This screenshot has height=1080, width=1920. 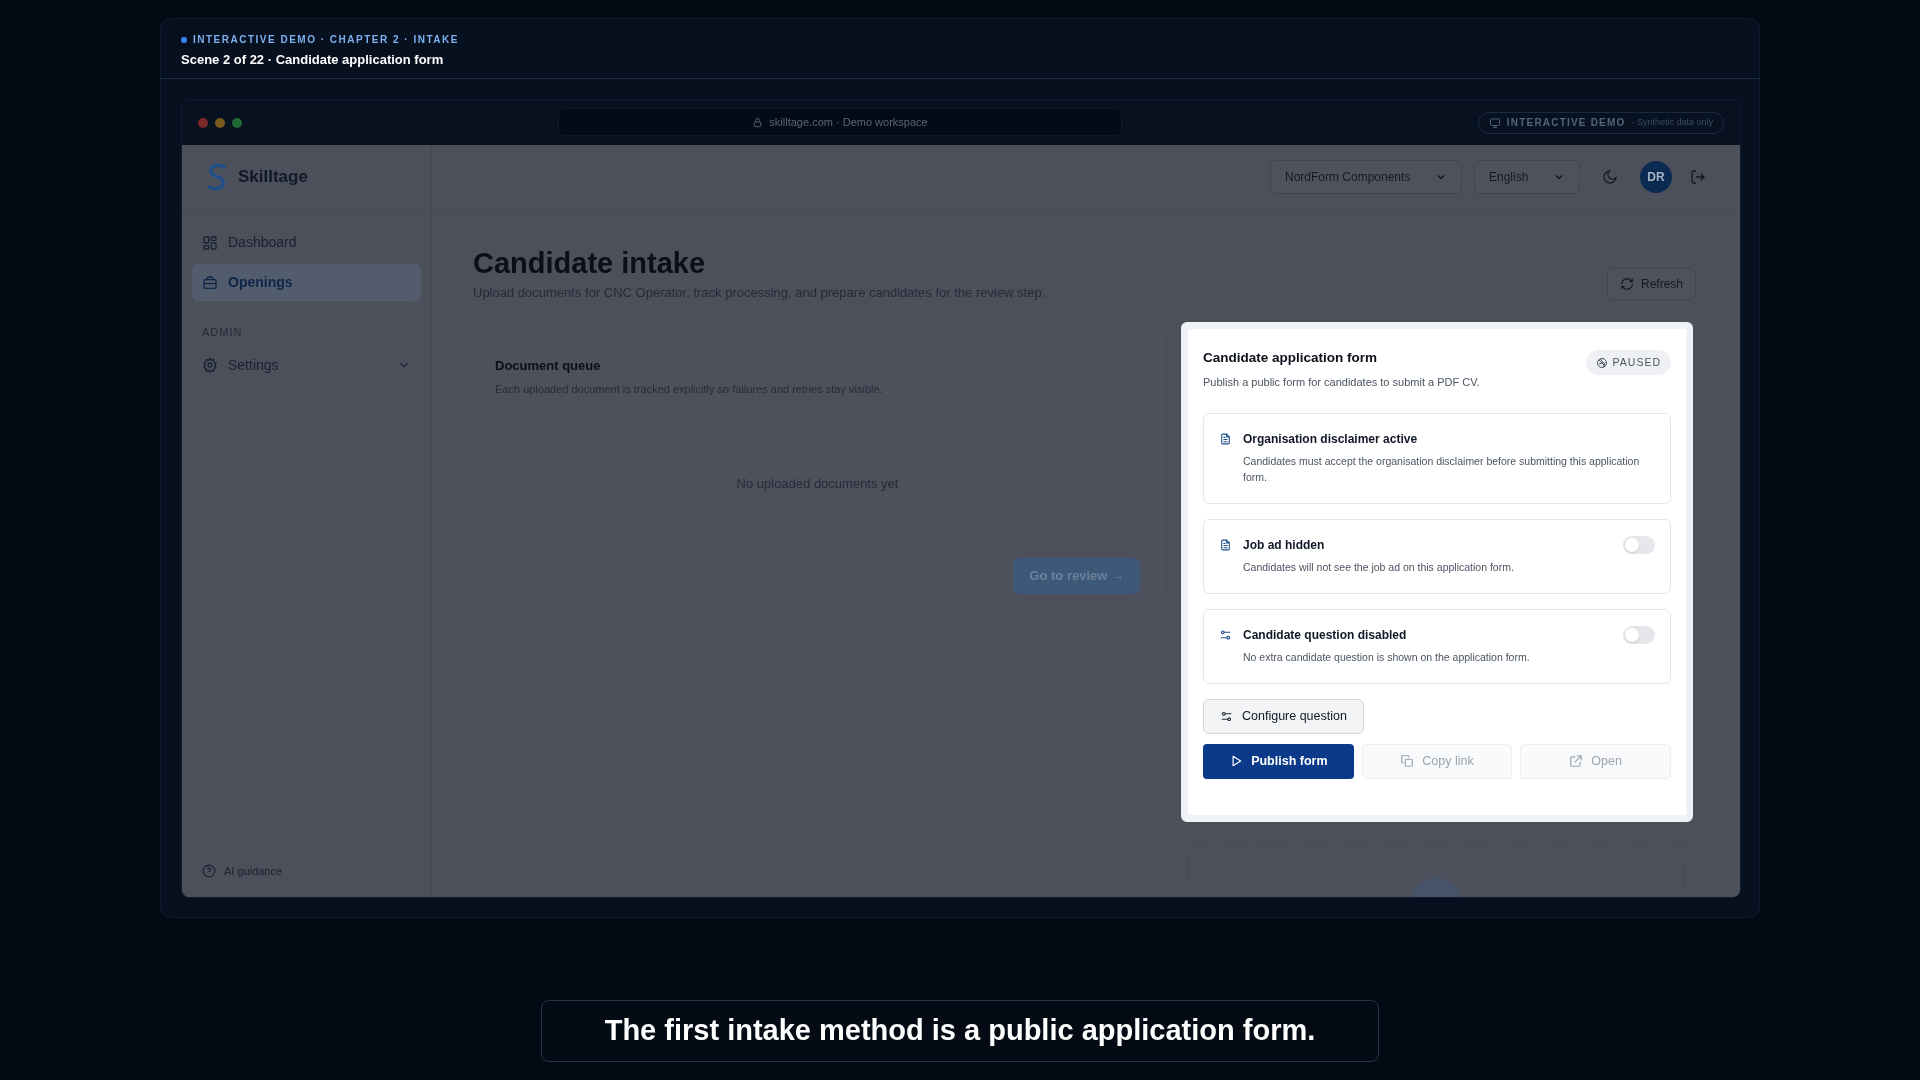 What do you see at coordinates (306, 282) in the screenshot?
I see `sidebar-item: Openings` at bounding box center [306, 282].